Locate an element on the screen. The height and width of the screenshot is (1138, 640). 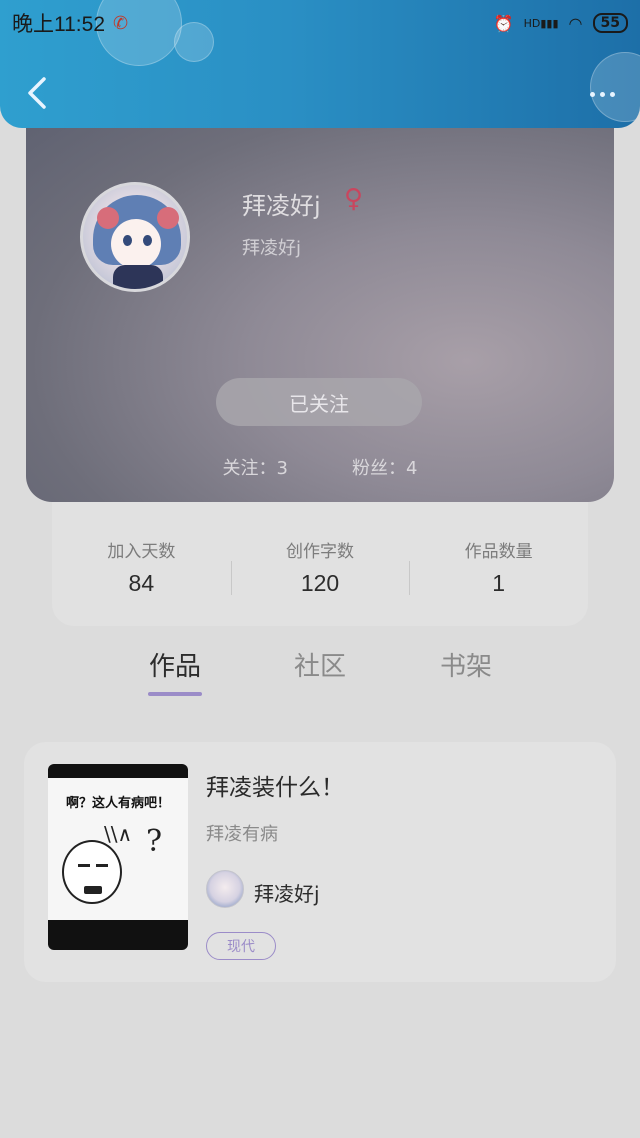
status-time: 晚上11:52 is located at coordinates (58, 24).